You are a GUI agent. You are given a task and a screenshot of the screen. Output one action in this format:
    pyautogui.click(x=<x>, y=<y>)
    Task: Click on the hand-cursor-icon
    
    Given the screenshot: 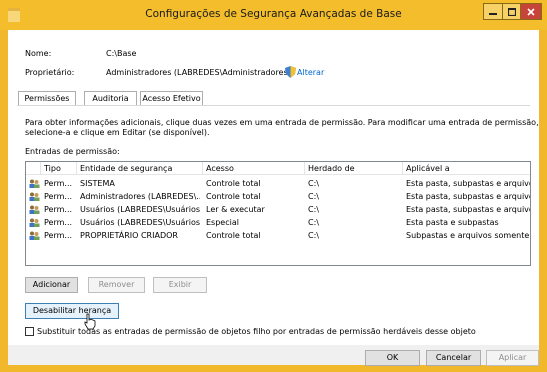 What is the action you would take?
    pyautogui.click(x=90, y=321)
    